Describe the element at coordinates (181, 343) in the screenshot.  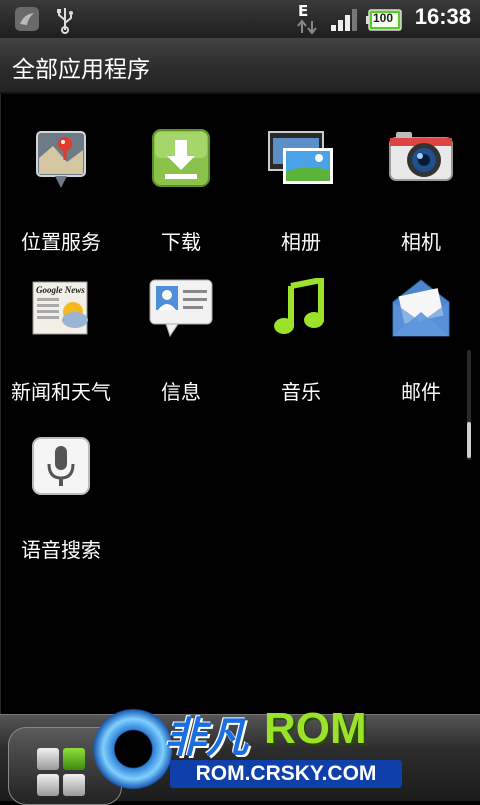
I see `app-messages: 信息` at that location.